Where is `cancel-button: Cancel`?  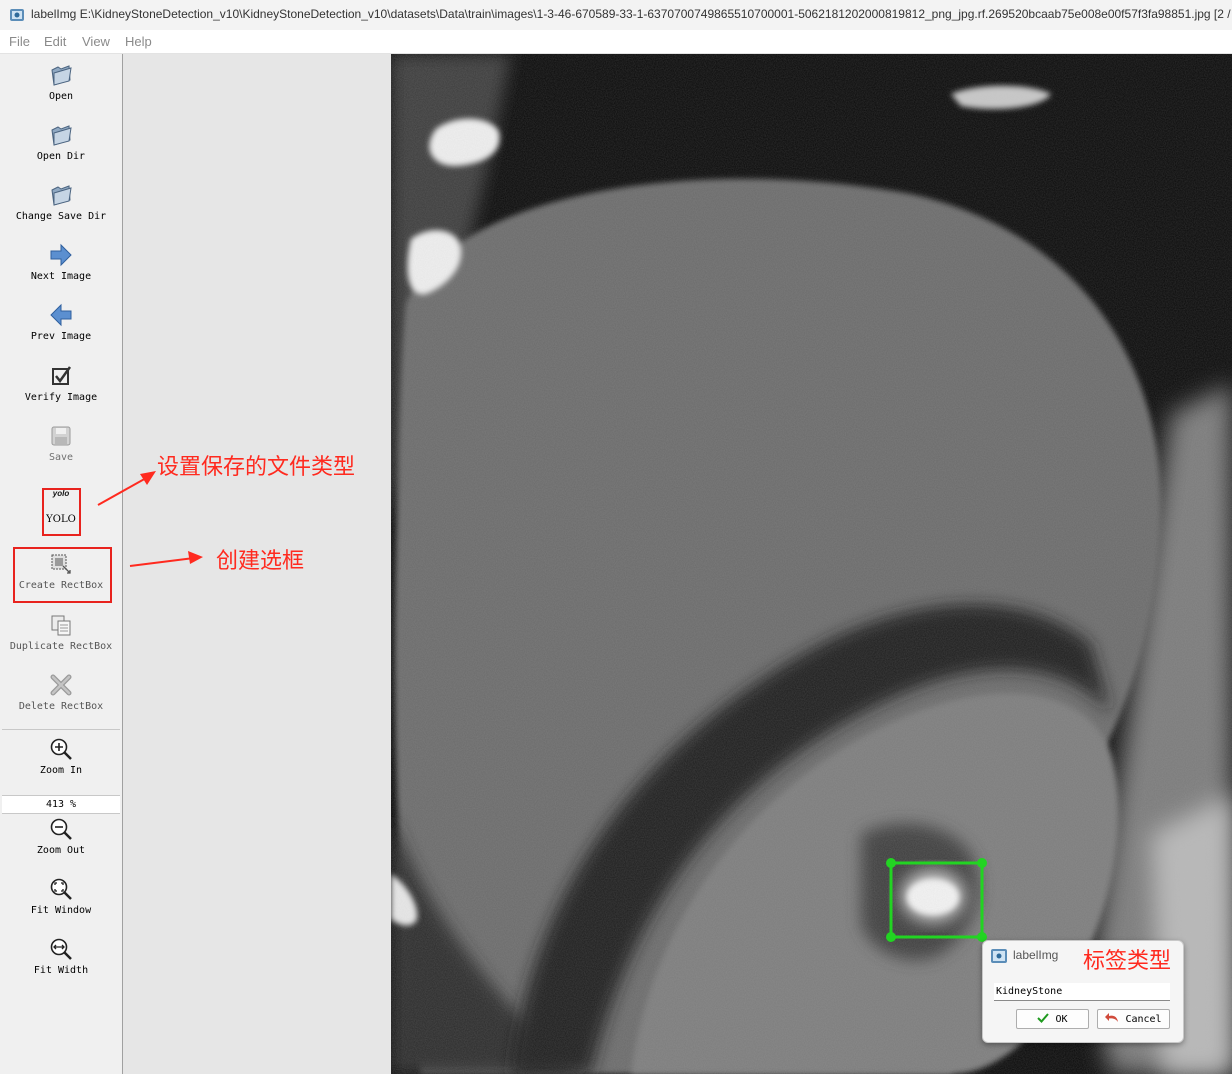
cancel-button: Cancel is located at coordinates (1133, 1019).